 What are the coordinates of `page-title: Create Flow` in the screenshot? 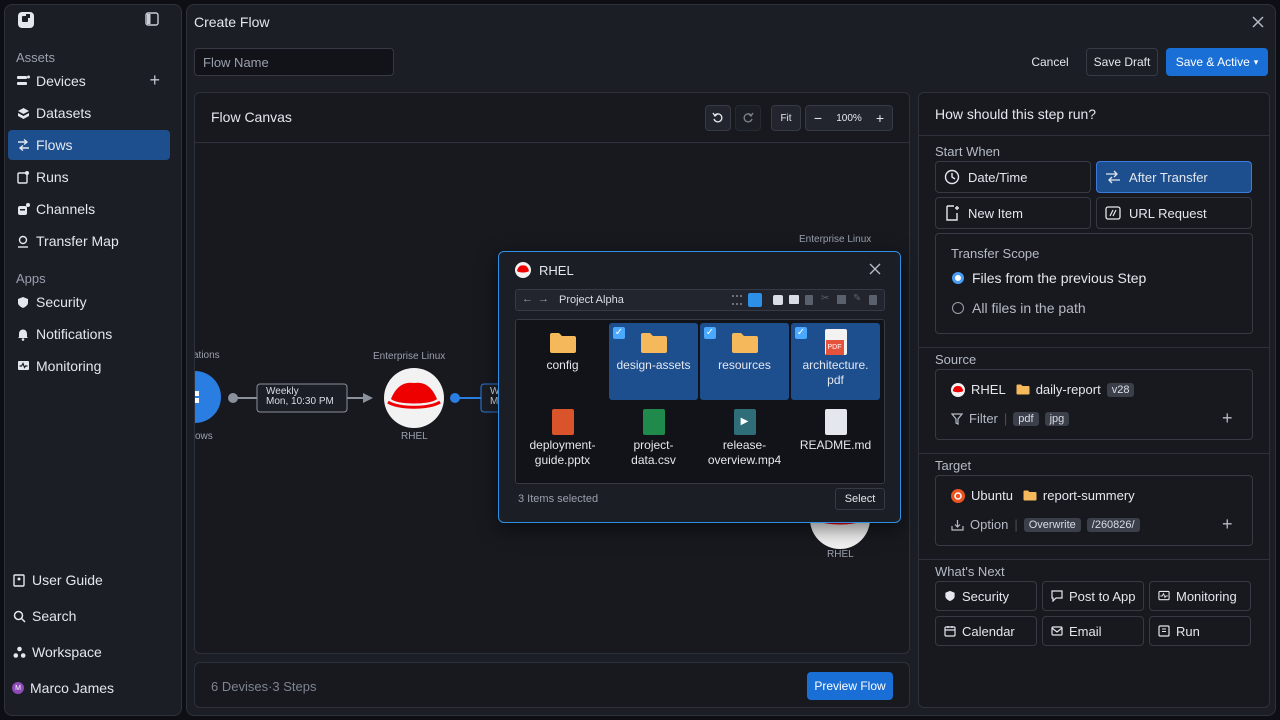 It's located at (232, 22).